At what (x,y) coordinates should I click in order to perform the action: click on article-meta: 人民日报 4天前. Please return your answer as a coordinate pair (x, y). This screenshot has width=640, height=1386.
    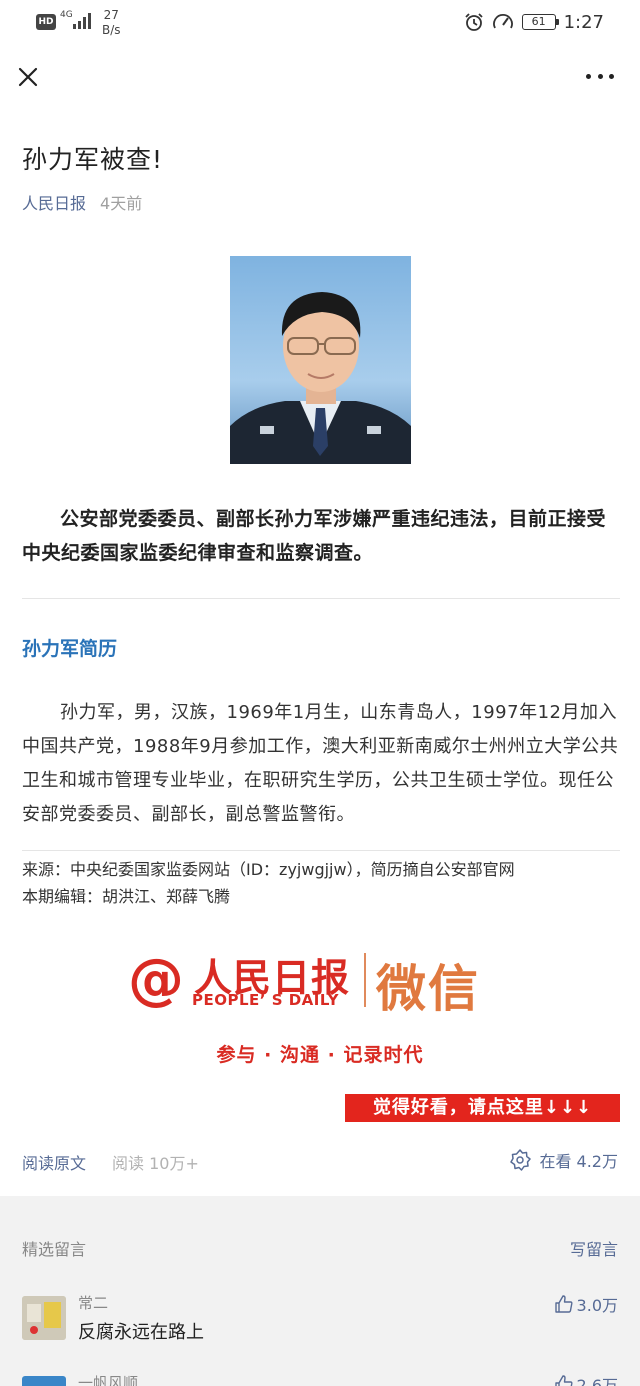
    Looking at the image, I should click on (82, 202).